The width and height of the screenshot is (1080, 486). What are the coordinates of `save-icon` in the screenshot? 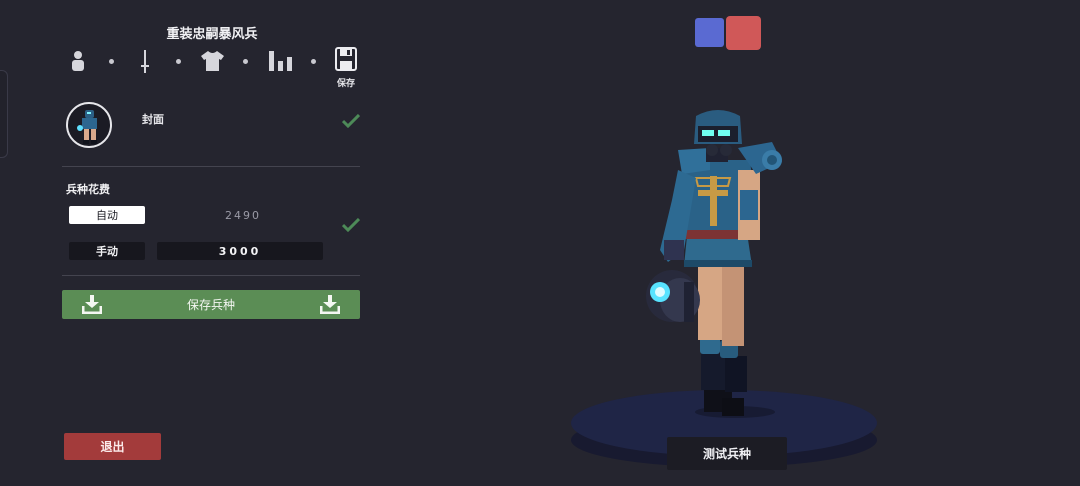 It's located at (346, 61).